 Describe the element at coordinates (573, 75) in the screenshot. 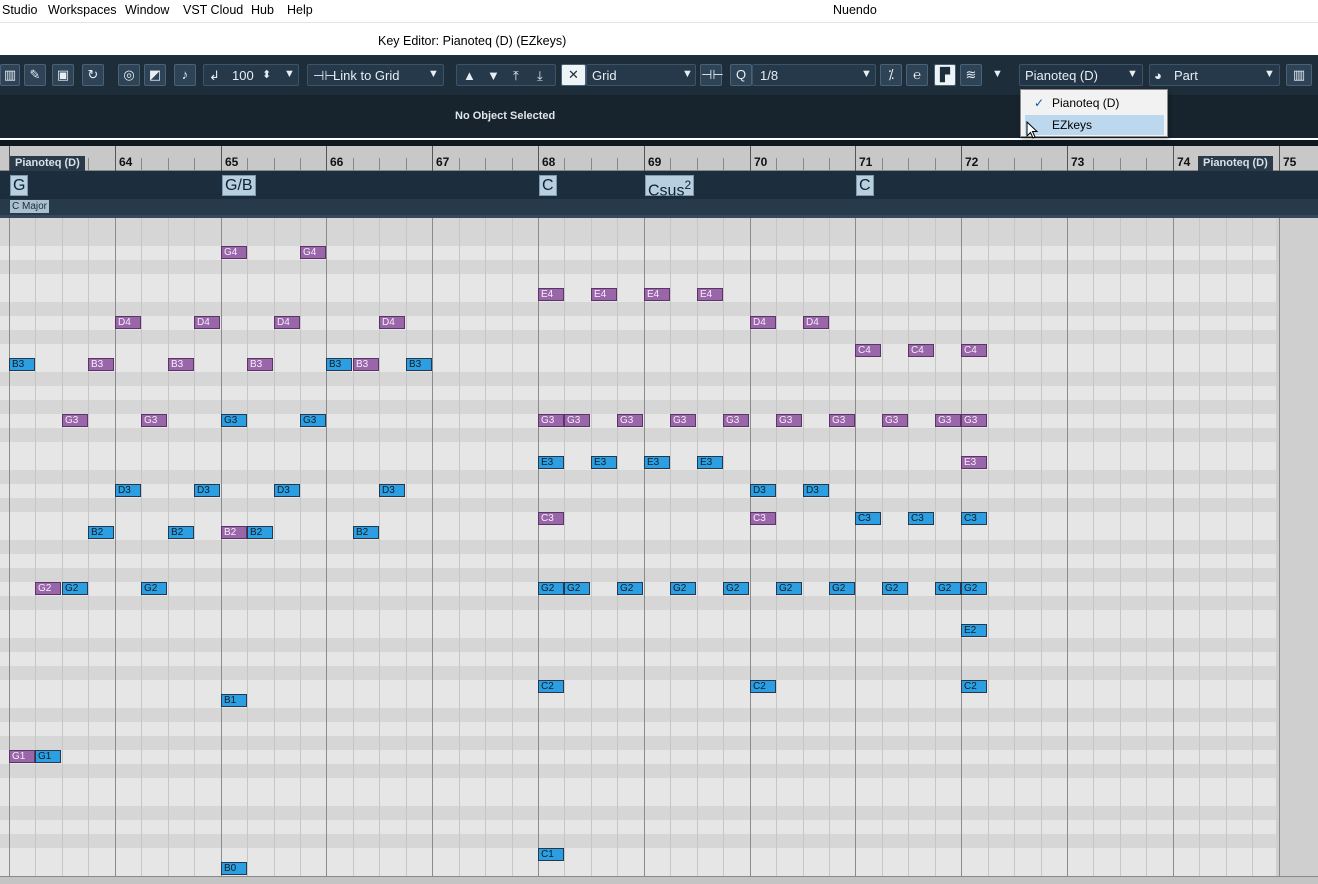

I see `snap-icon: ✕` at that location.